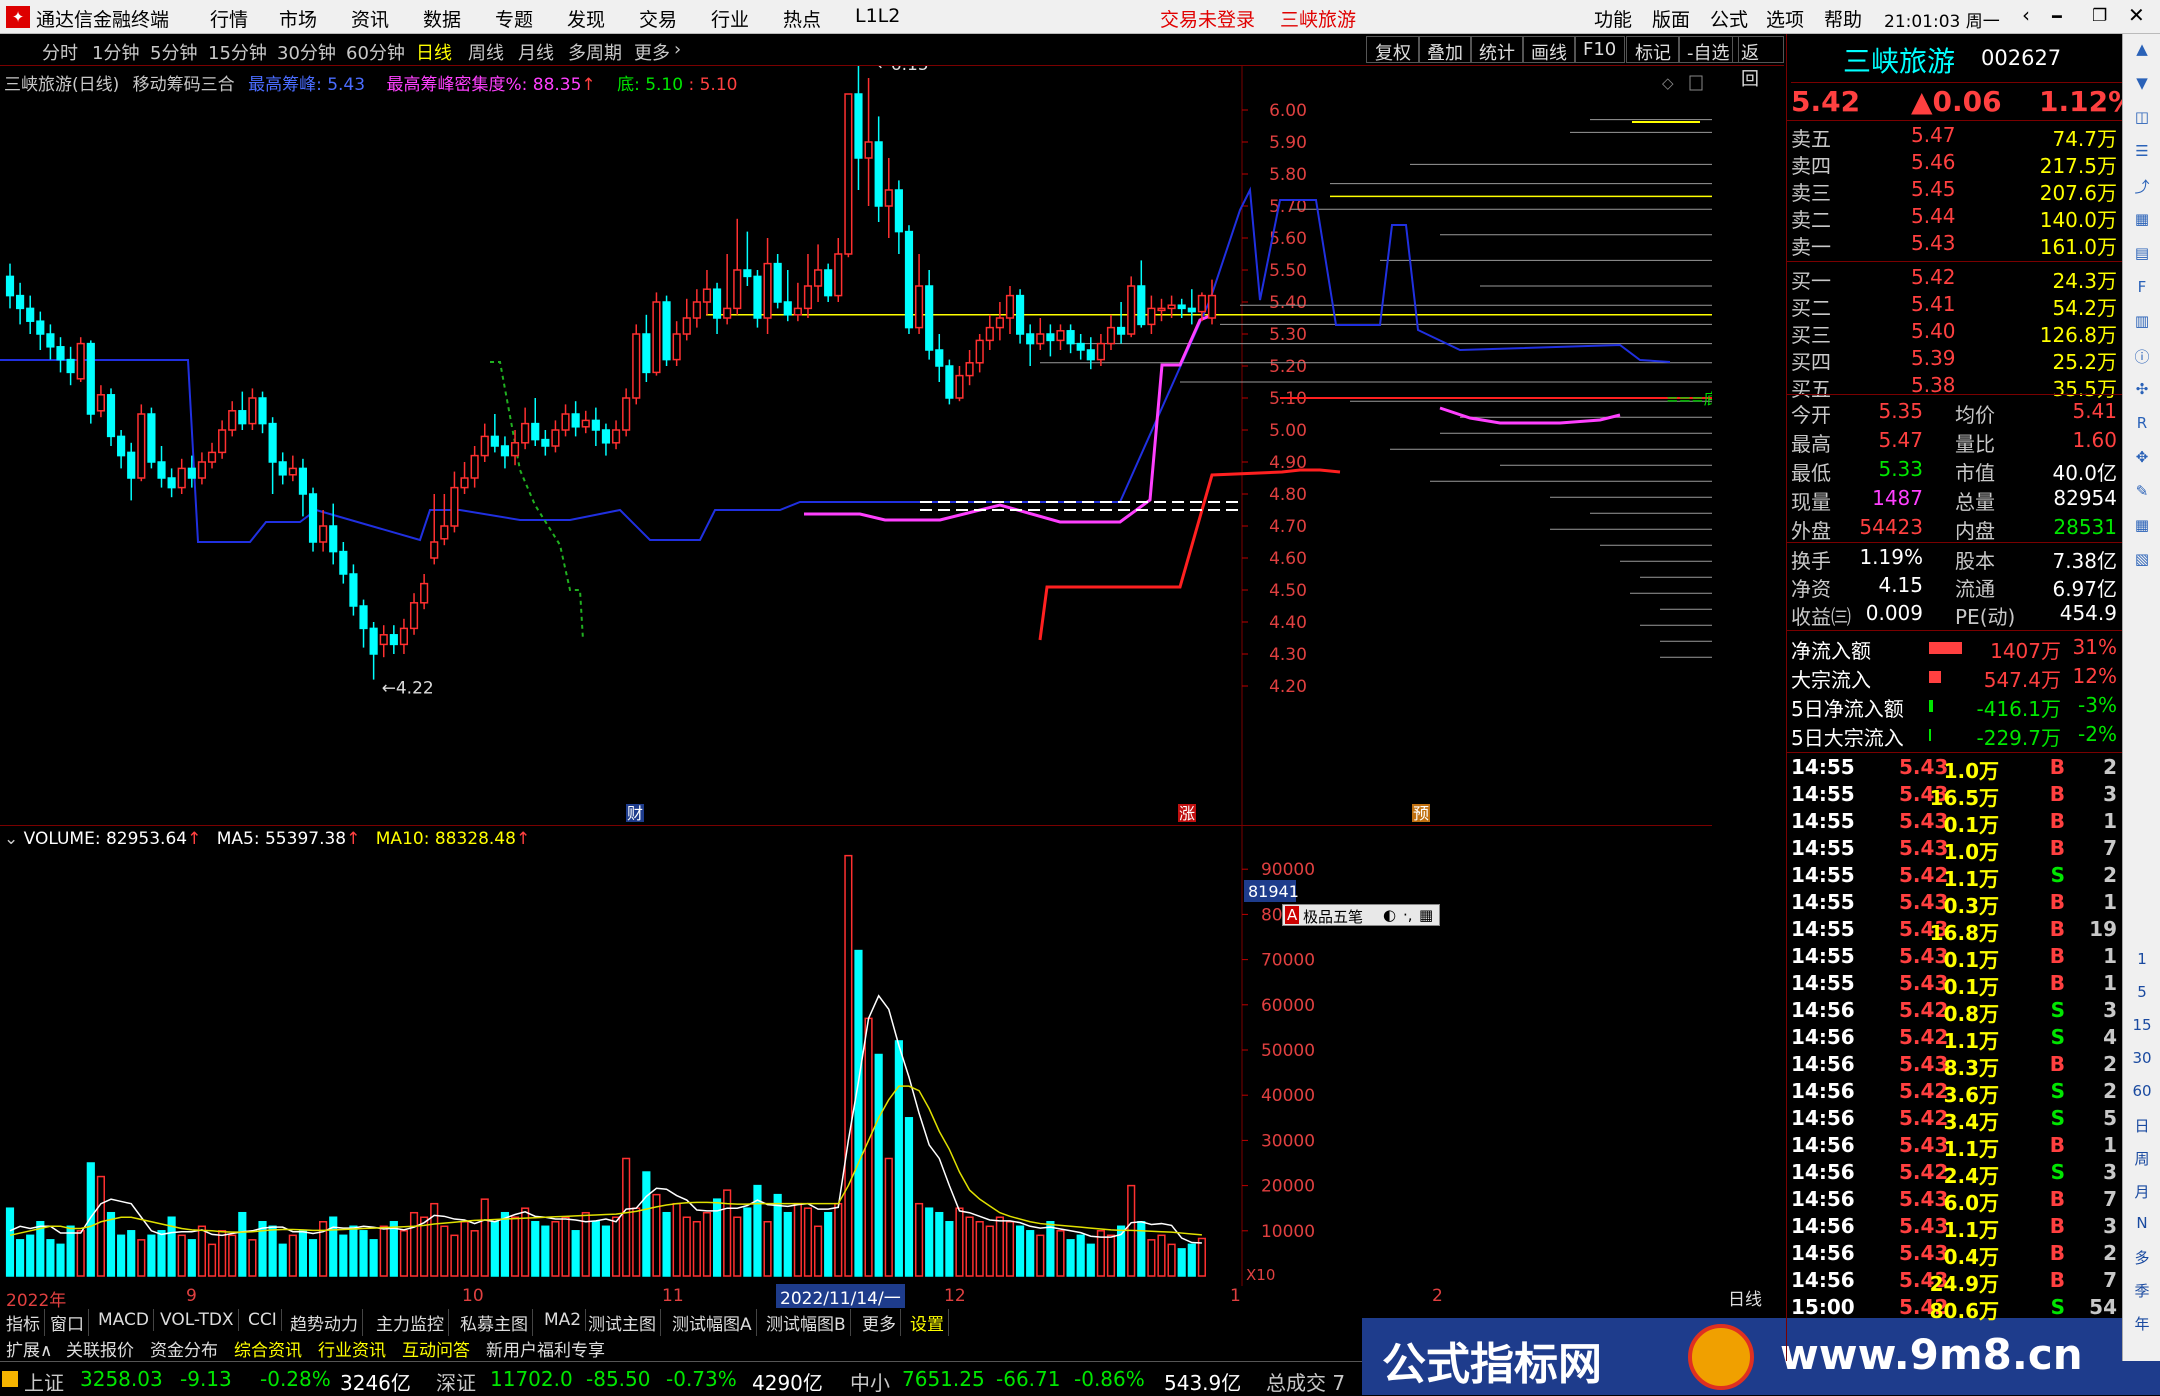 The height and width of the screenshot is (1396, 2160). I want to click on ime-toolbar: A 极品五笔 ◐ ·, ▦, so click(1361, 915).